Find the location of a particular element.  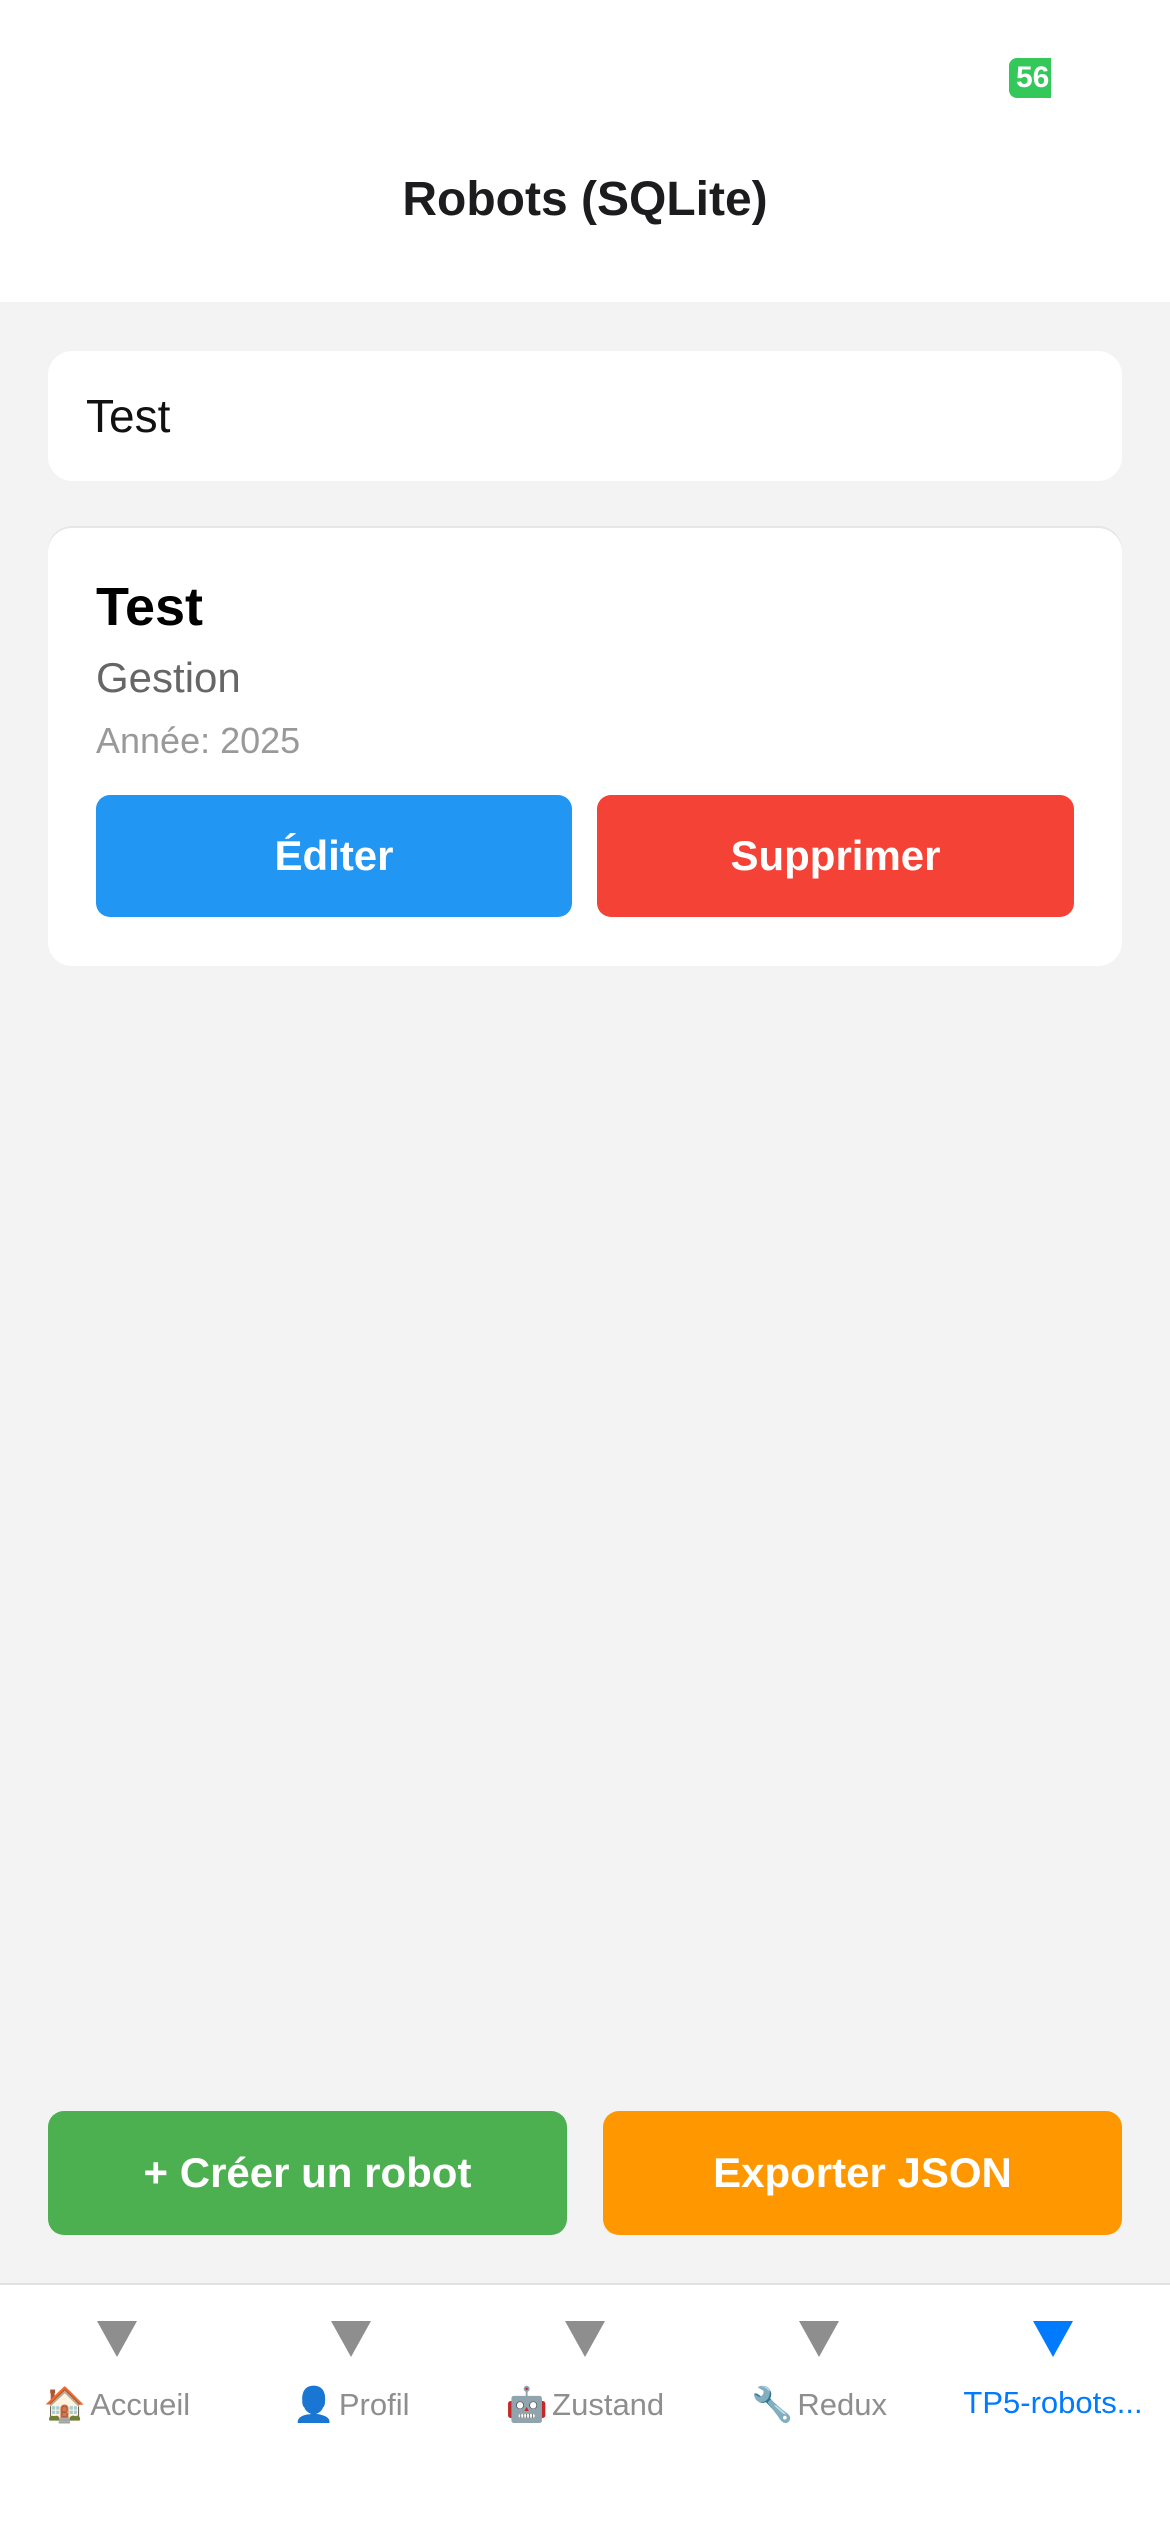

tab-label-profil: Profil is located at coordinates (374, 2404).